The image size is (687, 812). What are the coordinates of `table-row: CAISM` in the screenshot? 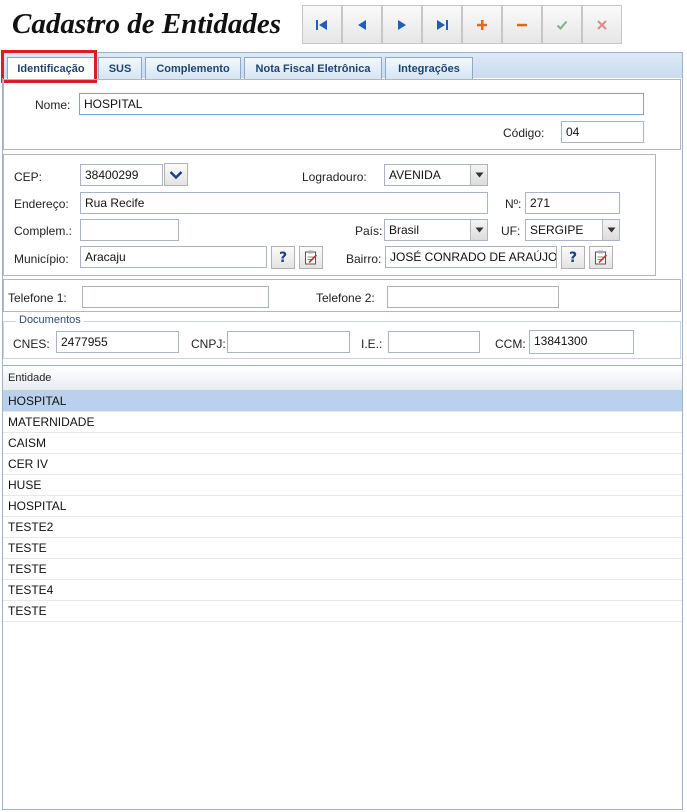 It's located at (342, 443).